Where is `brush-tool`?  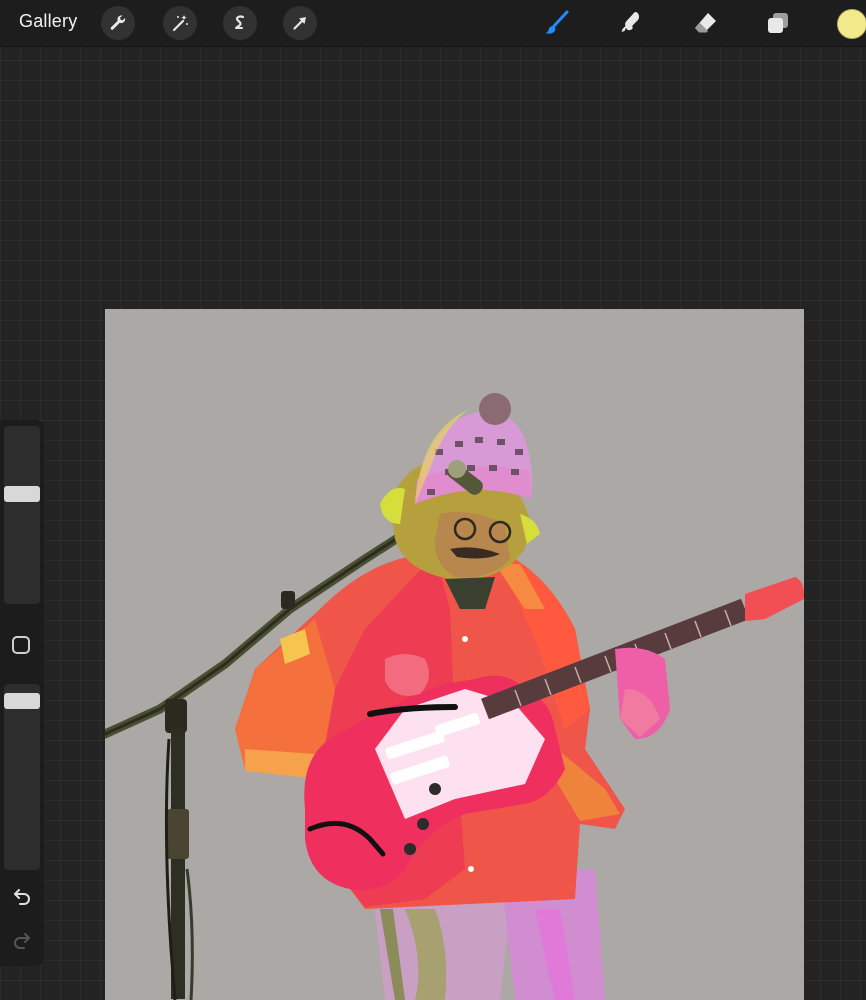
brush-tool is located at coordinates (557, 23).